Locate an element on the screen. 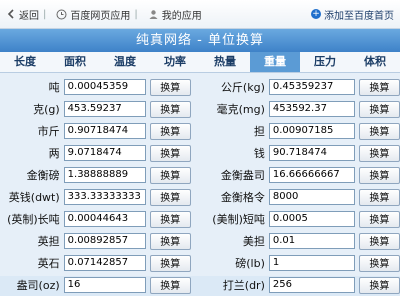 This screenshot has height=296, width=400. baidu-apps-link: 百度网页应用 is located at coordinates (93, 14).